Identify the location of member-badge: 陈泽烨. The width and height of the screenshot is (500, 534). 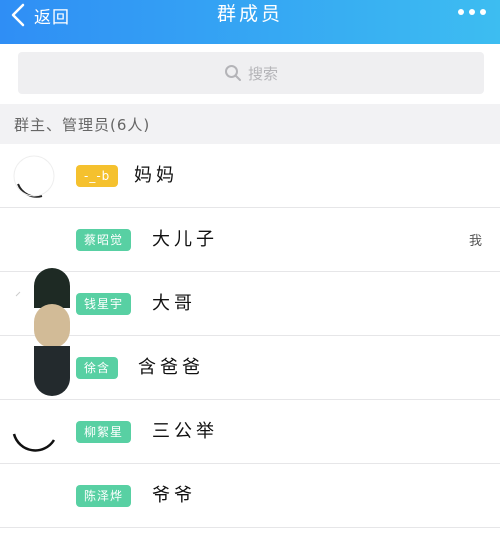
(104, 496).